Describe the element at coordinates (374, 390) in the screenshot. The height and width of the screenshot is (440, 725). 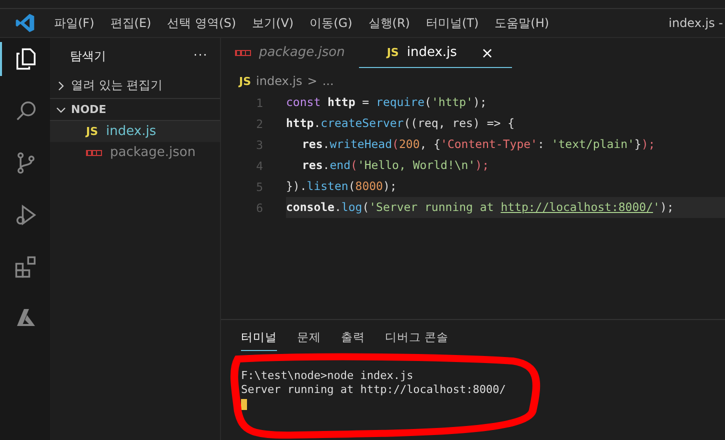
I see `terminal-line: Server running at http://localhost:8000/` at that location.